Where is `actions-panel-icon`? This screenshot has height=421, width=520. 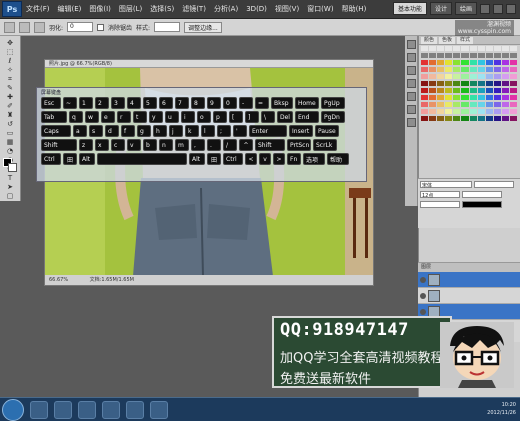
actions-panel-icon is located at coordinates (411, 57).